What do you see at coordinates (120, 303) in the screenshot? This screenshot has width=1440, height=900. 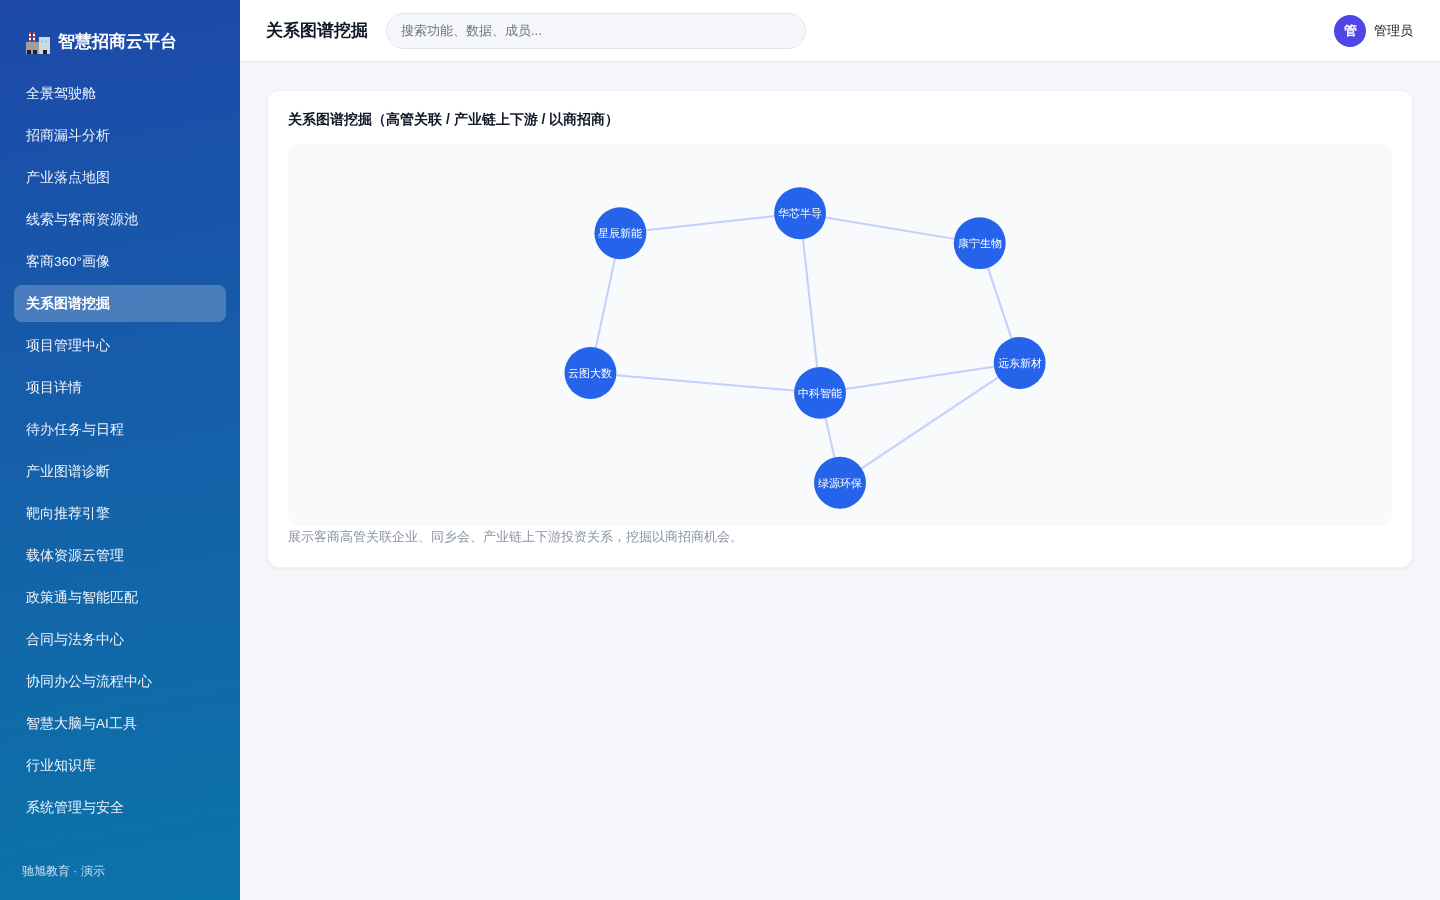 I see `sidebar-item: 关系图谱挖掘` at bounding box center [120, 303].